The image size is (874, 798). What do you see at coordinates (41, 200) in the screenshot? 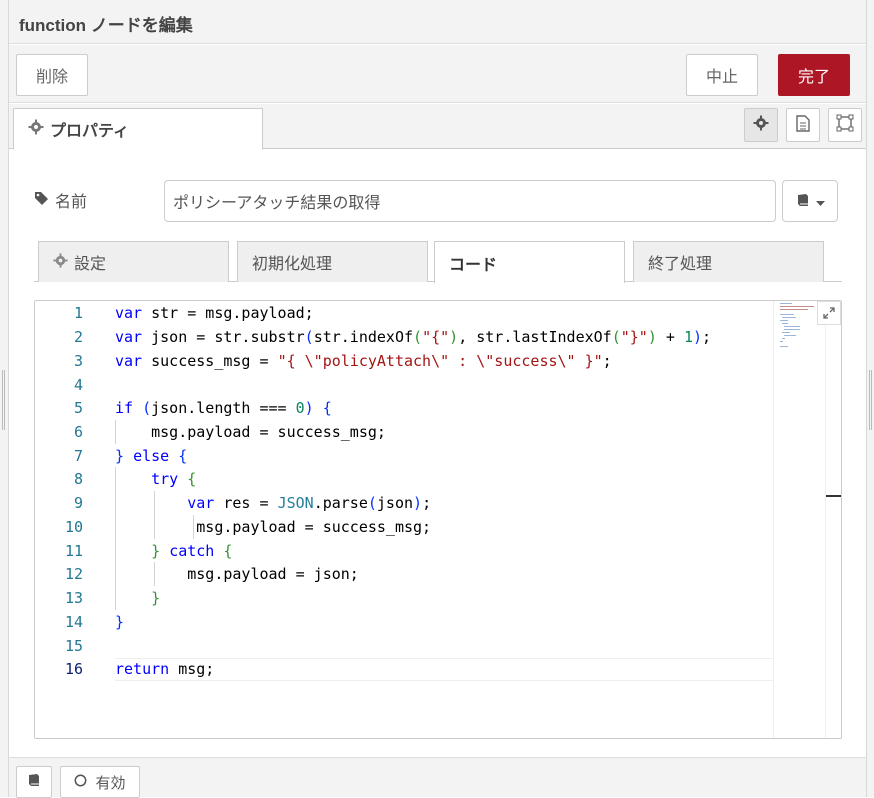
I see `tag-icon` at bounding box center [41, 200].